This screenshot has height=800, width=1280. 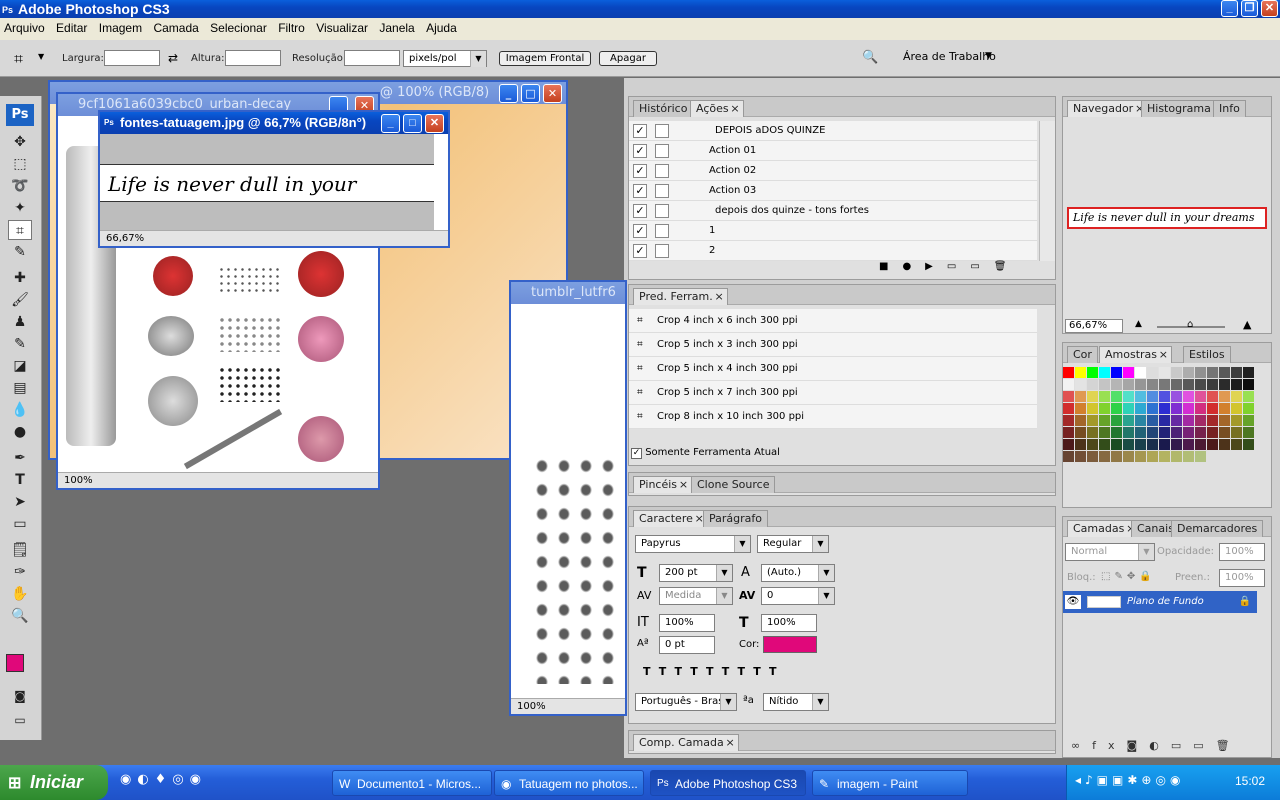 I want to click on tab-swatches: Amostras ×, so click(x=1136, y=354).